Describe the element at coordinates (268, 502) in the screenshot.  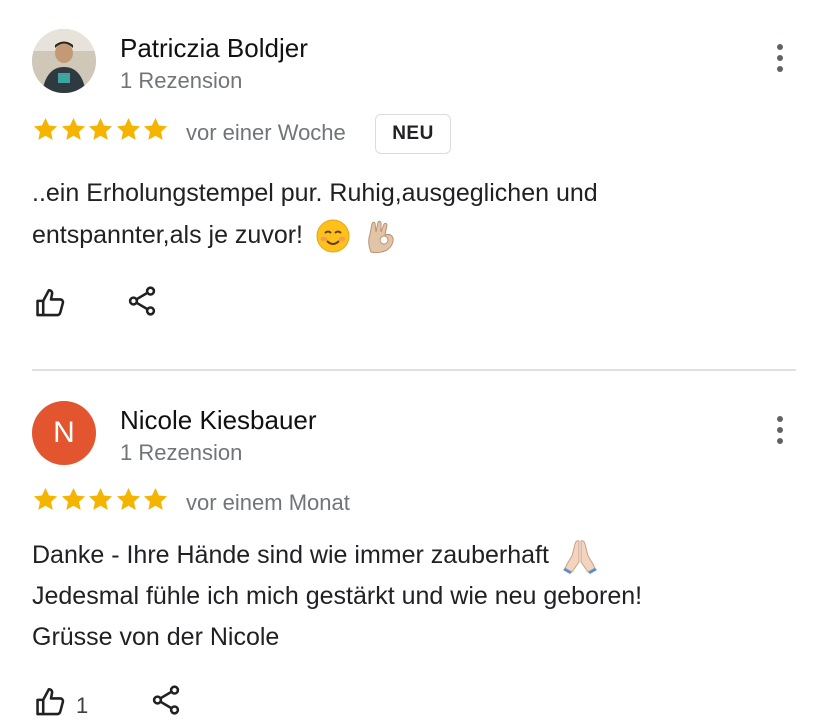
I see `review-time: vor einem Monat` at that location.